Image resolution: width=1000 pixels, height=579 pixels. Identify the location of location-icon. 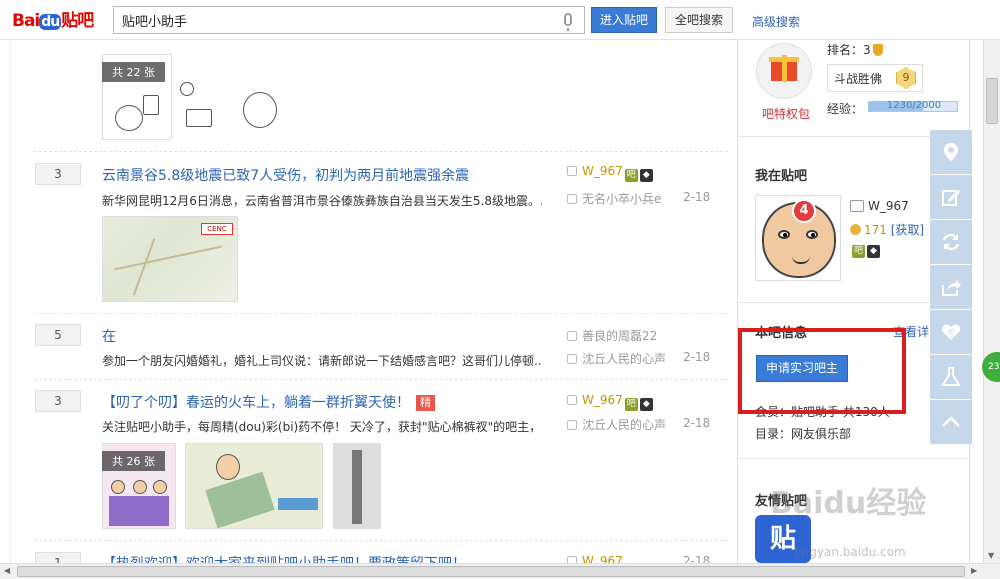
(951, 152).